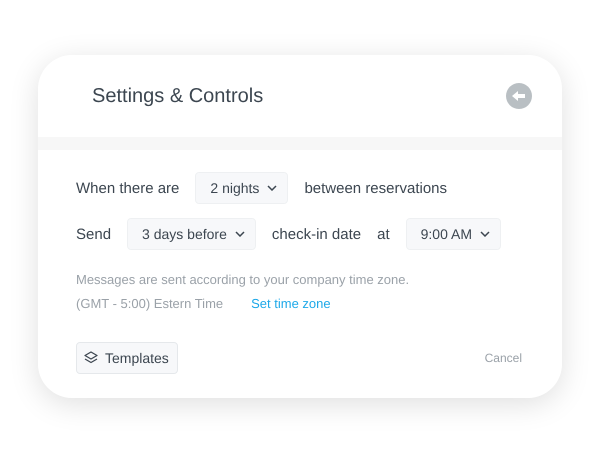 This screenshot has width=608, height=450. I want to click on label-text: check-in date, so click(317, 234).